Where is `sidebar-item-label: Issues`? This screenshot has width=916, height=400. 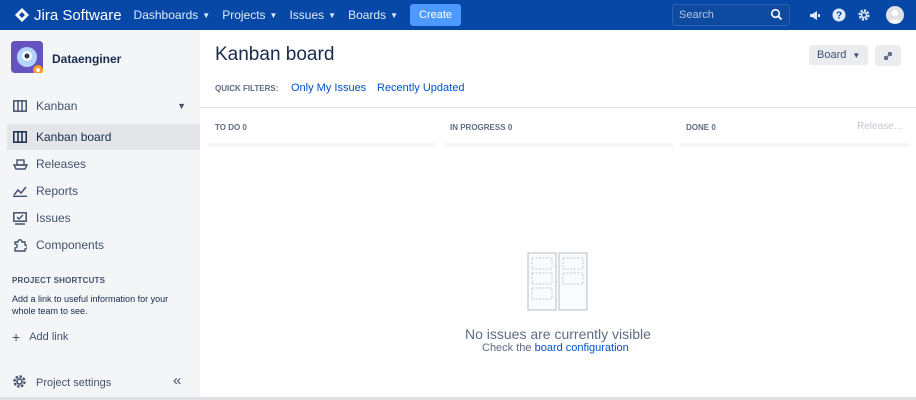 sidebar-item-label: Issues is located at coordinates (53, 218).